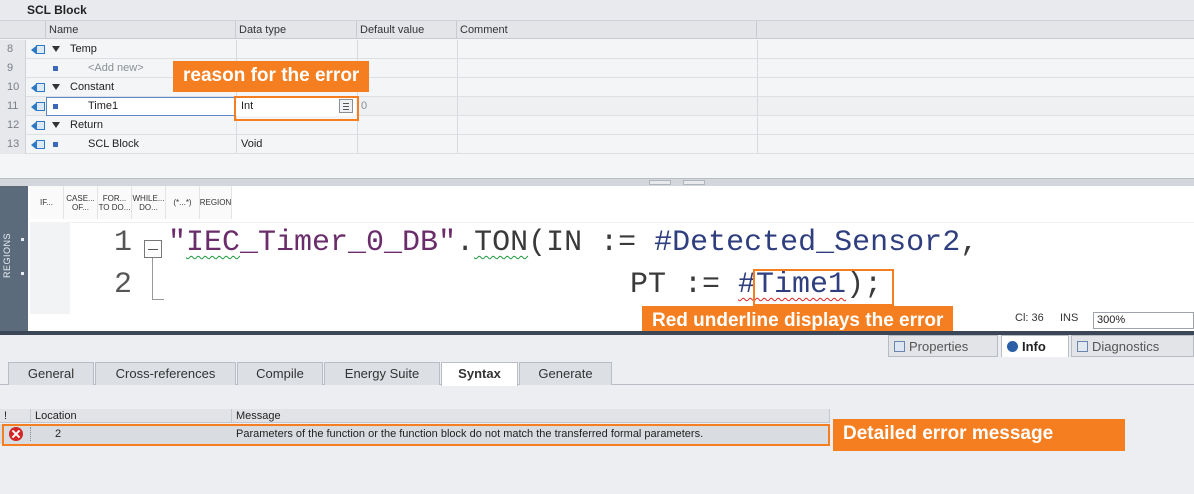  Describe the element at coordinates (1012, 346) in the screenshot. I see `info-icon` at that location.